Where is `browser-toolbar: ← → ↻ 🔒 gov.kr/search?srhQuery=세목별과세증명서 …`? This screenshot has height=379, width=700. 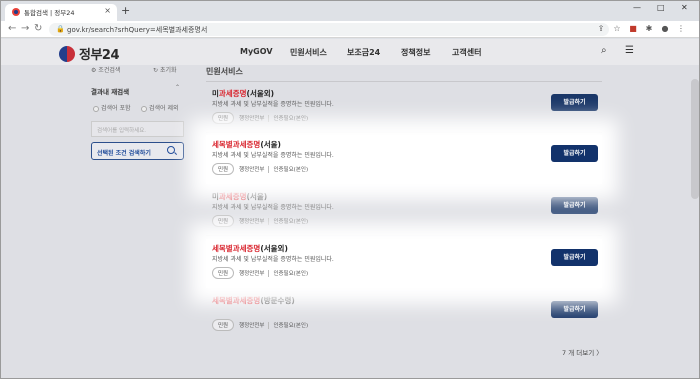
browser-toolbar: ← → ↻ 🔒 gov.kr/search?srhQuery=세목별과세증명서 … is located at coordinates (350, 29).